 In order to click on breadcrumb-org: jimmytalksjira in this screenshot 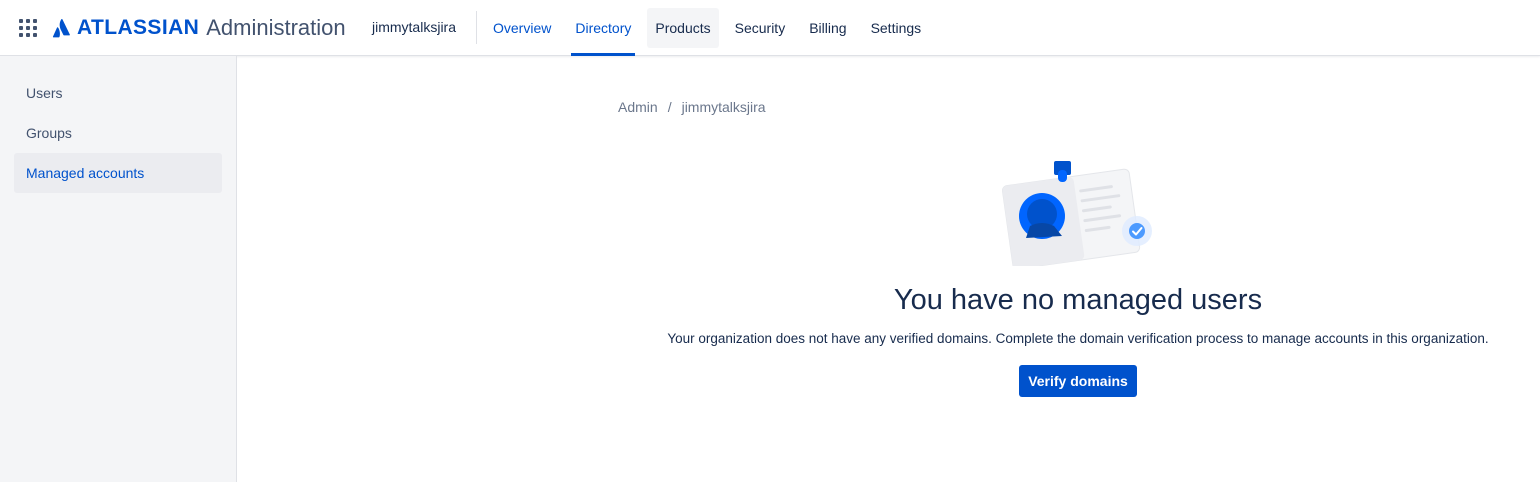, I will do `click(724, 107)`.